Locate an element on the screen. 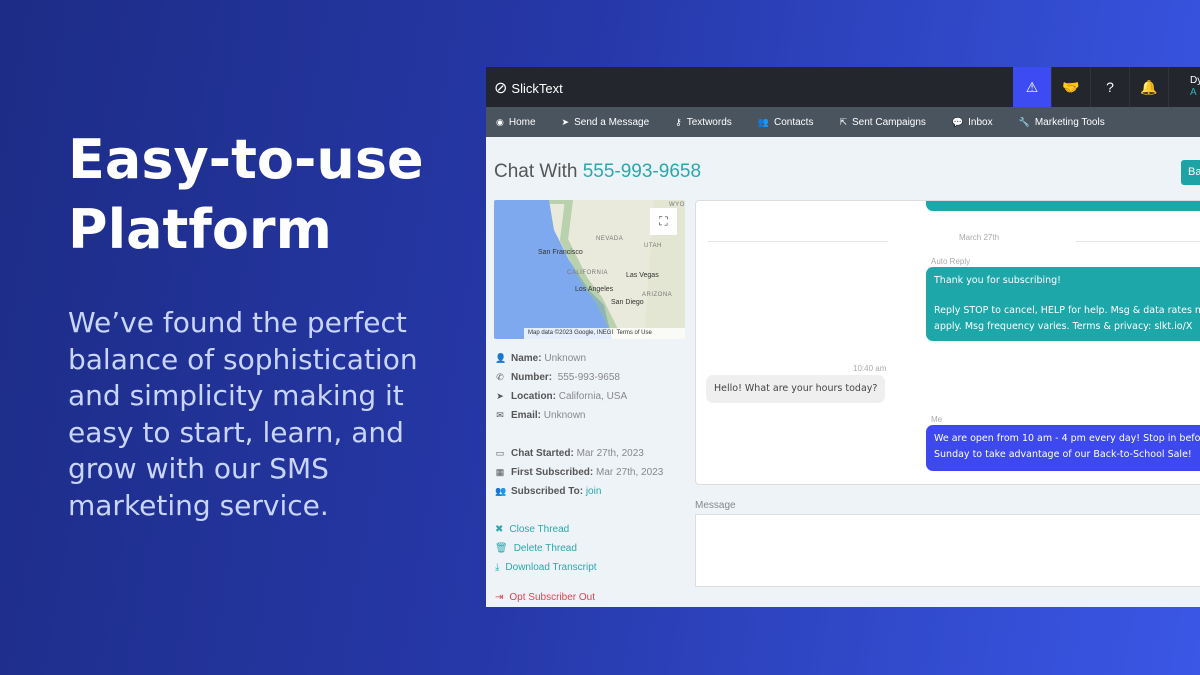 The height and width of the screenshot is (675, 1200). message-time: 10:40 am is located at coordinates (870, 368).